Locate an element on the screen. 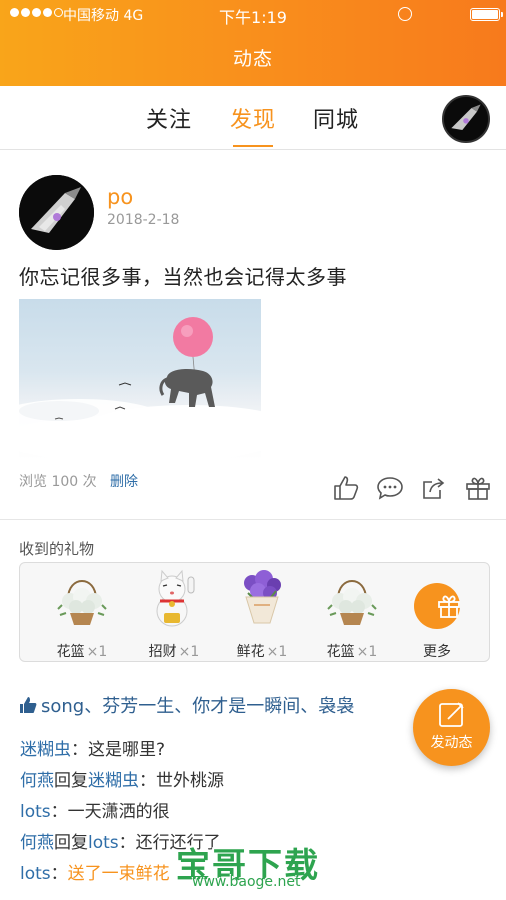 This screenshot has width=506, height=900. like-user: 芬芳一生 is located at coordinates (138, 706).